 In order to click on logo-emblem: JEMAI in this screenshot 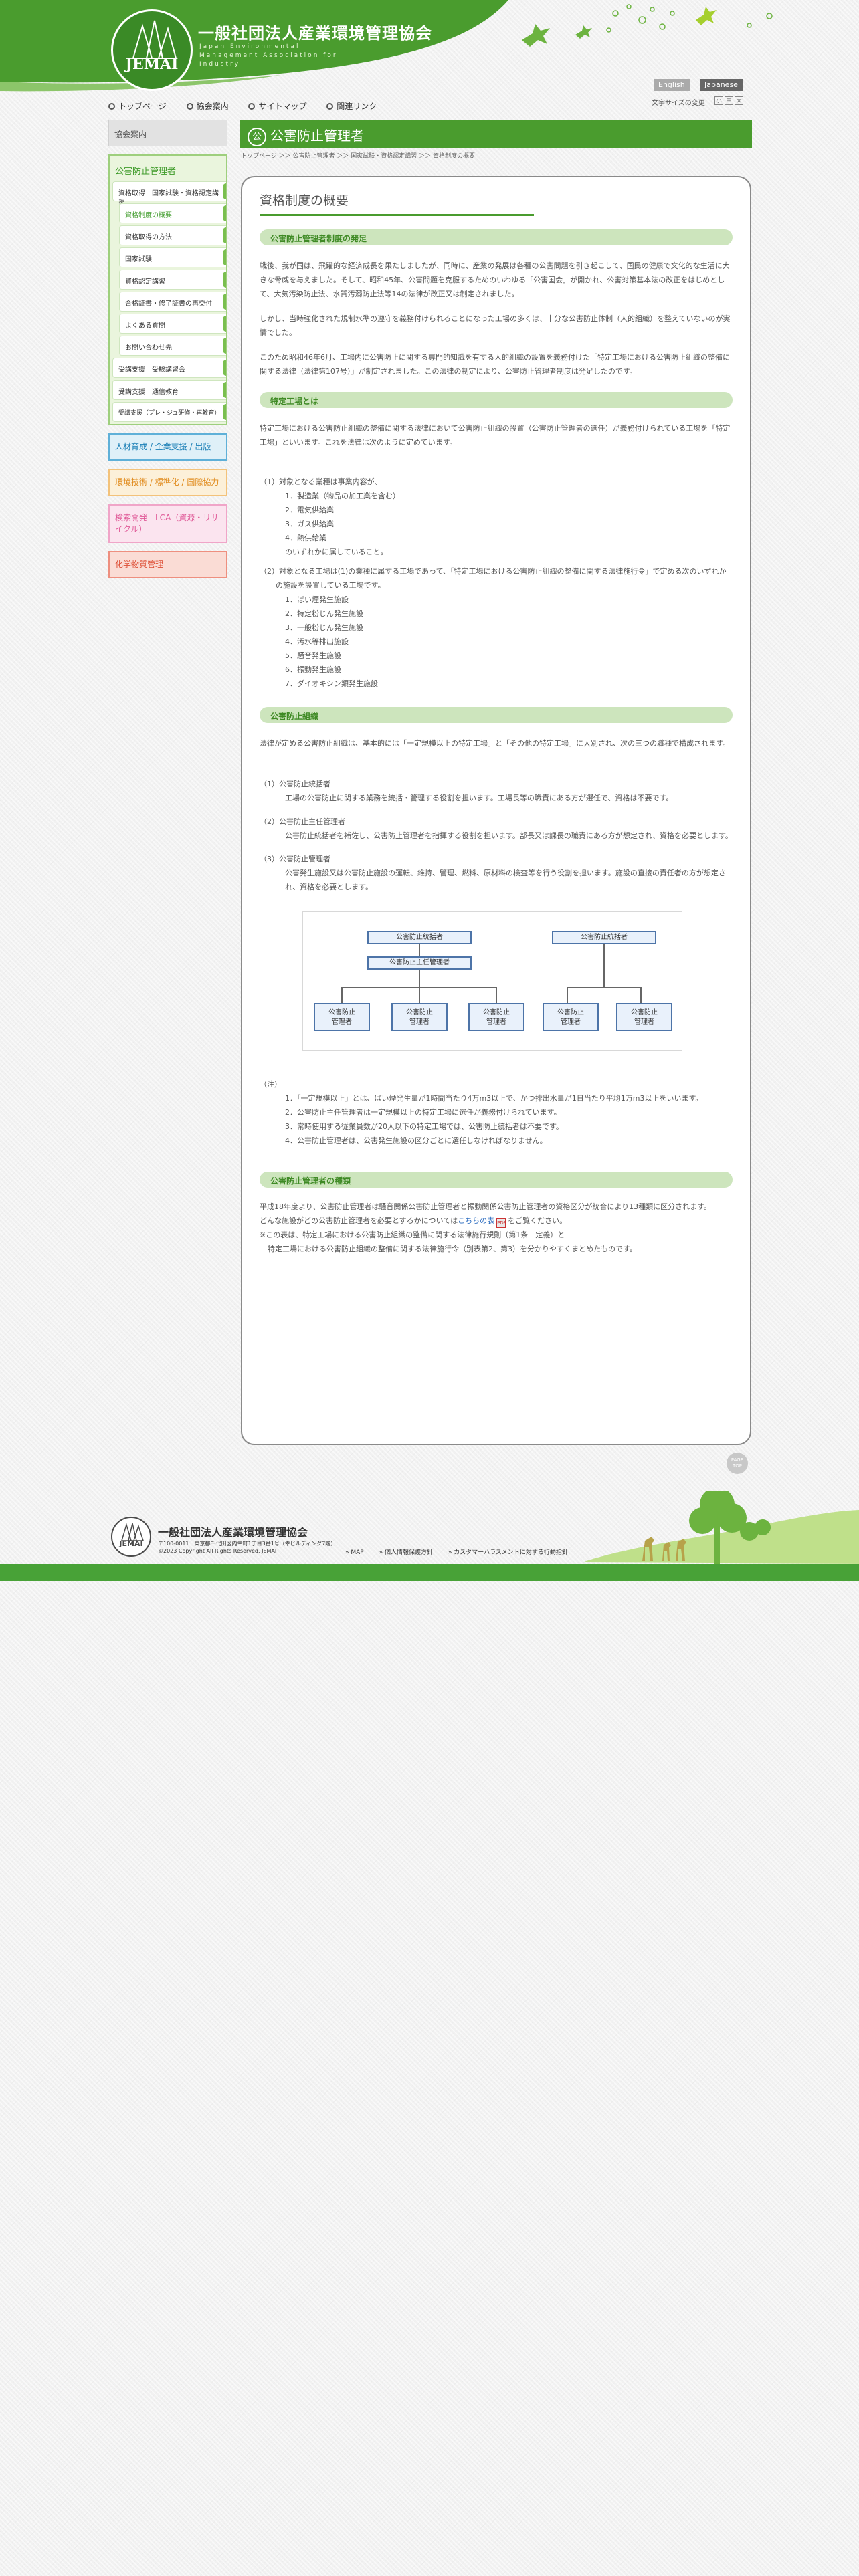, I will do `click(152, 50)`.